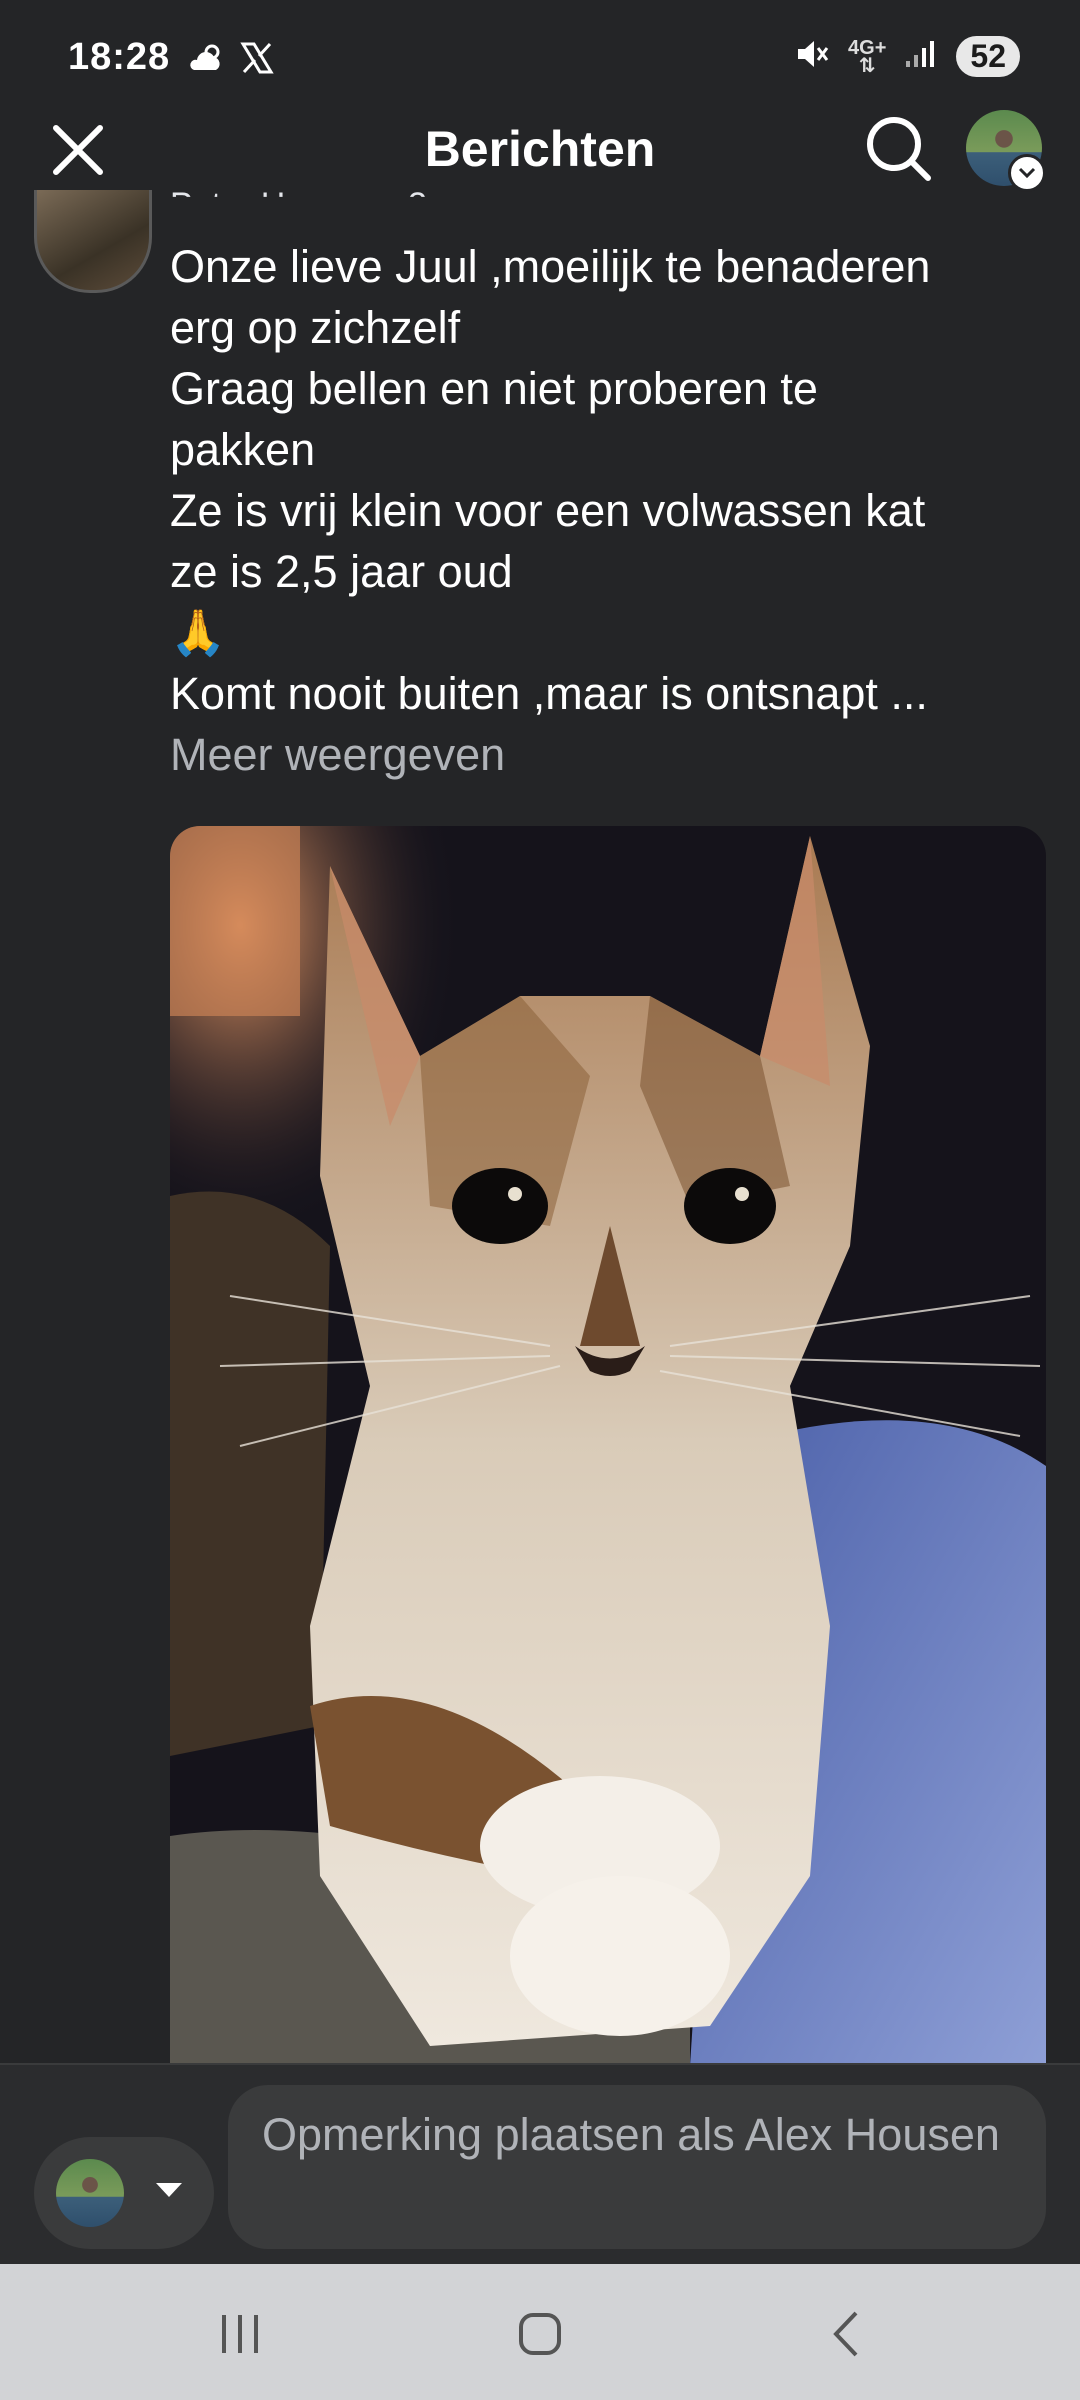 This screenshot has width=1080, height=2400. What do you see at coordinates (315, 327) in the screenshot?
I see `post-line: erg op zichzelf` at bounding box center [315, 327].